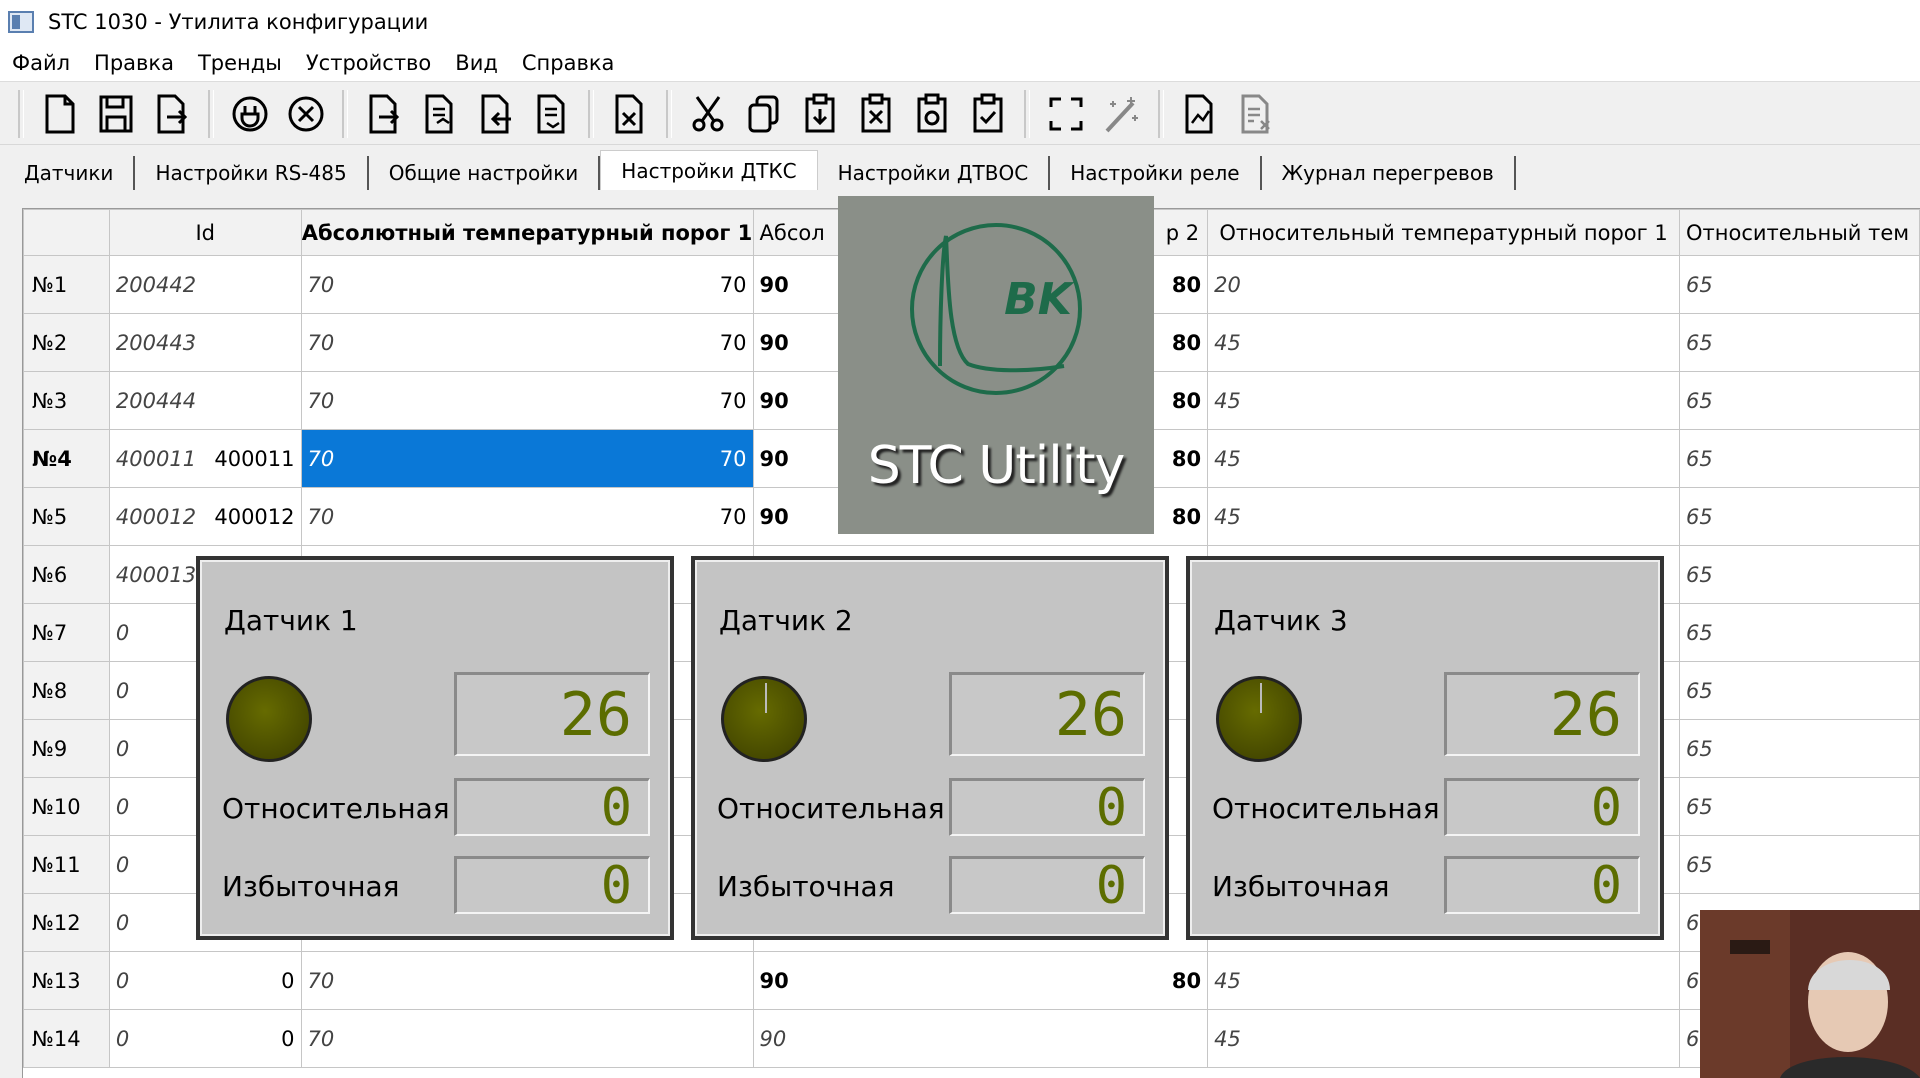 This screenshot has width=1920, height=1078. I want to click on row-header: №4, so click(66, 458).